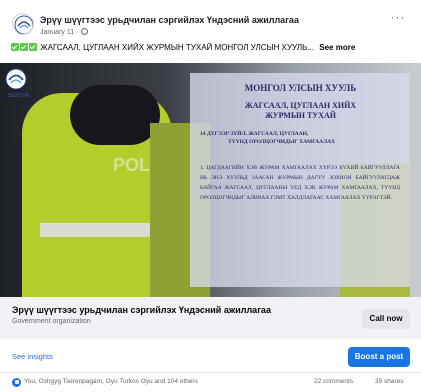  Describe the element at coordinates (386, 319) in the screenshot. I see `call-now-button: Call now` at that location.